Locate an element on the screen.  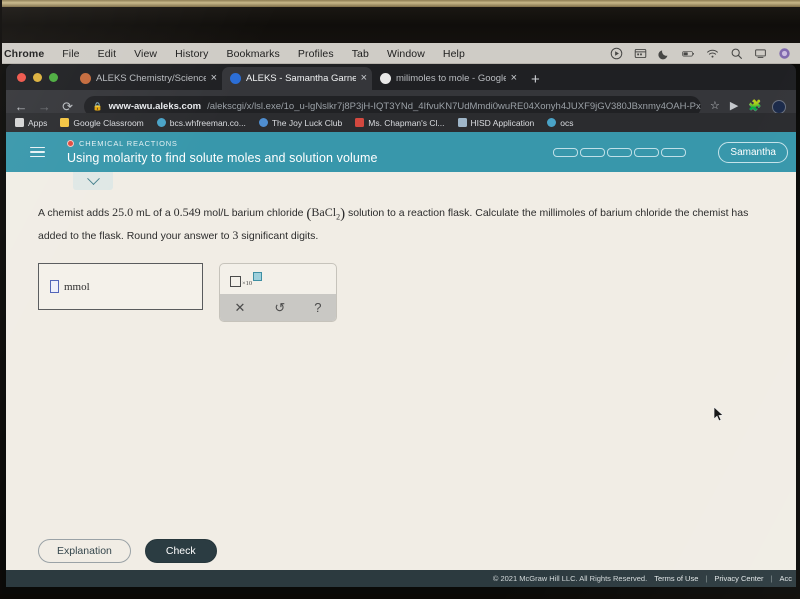
bookmark-ocs: ocs is located at coordinates (560, 122).